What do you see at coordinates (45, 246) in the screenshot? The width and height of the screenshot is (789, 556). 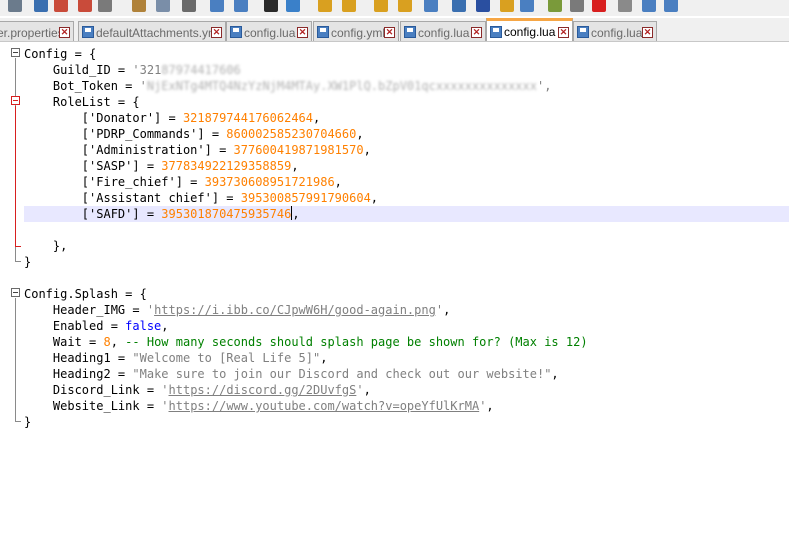 I see `code-line: },` at bounding box center [45, 246].